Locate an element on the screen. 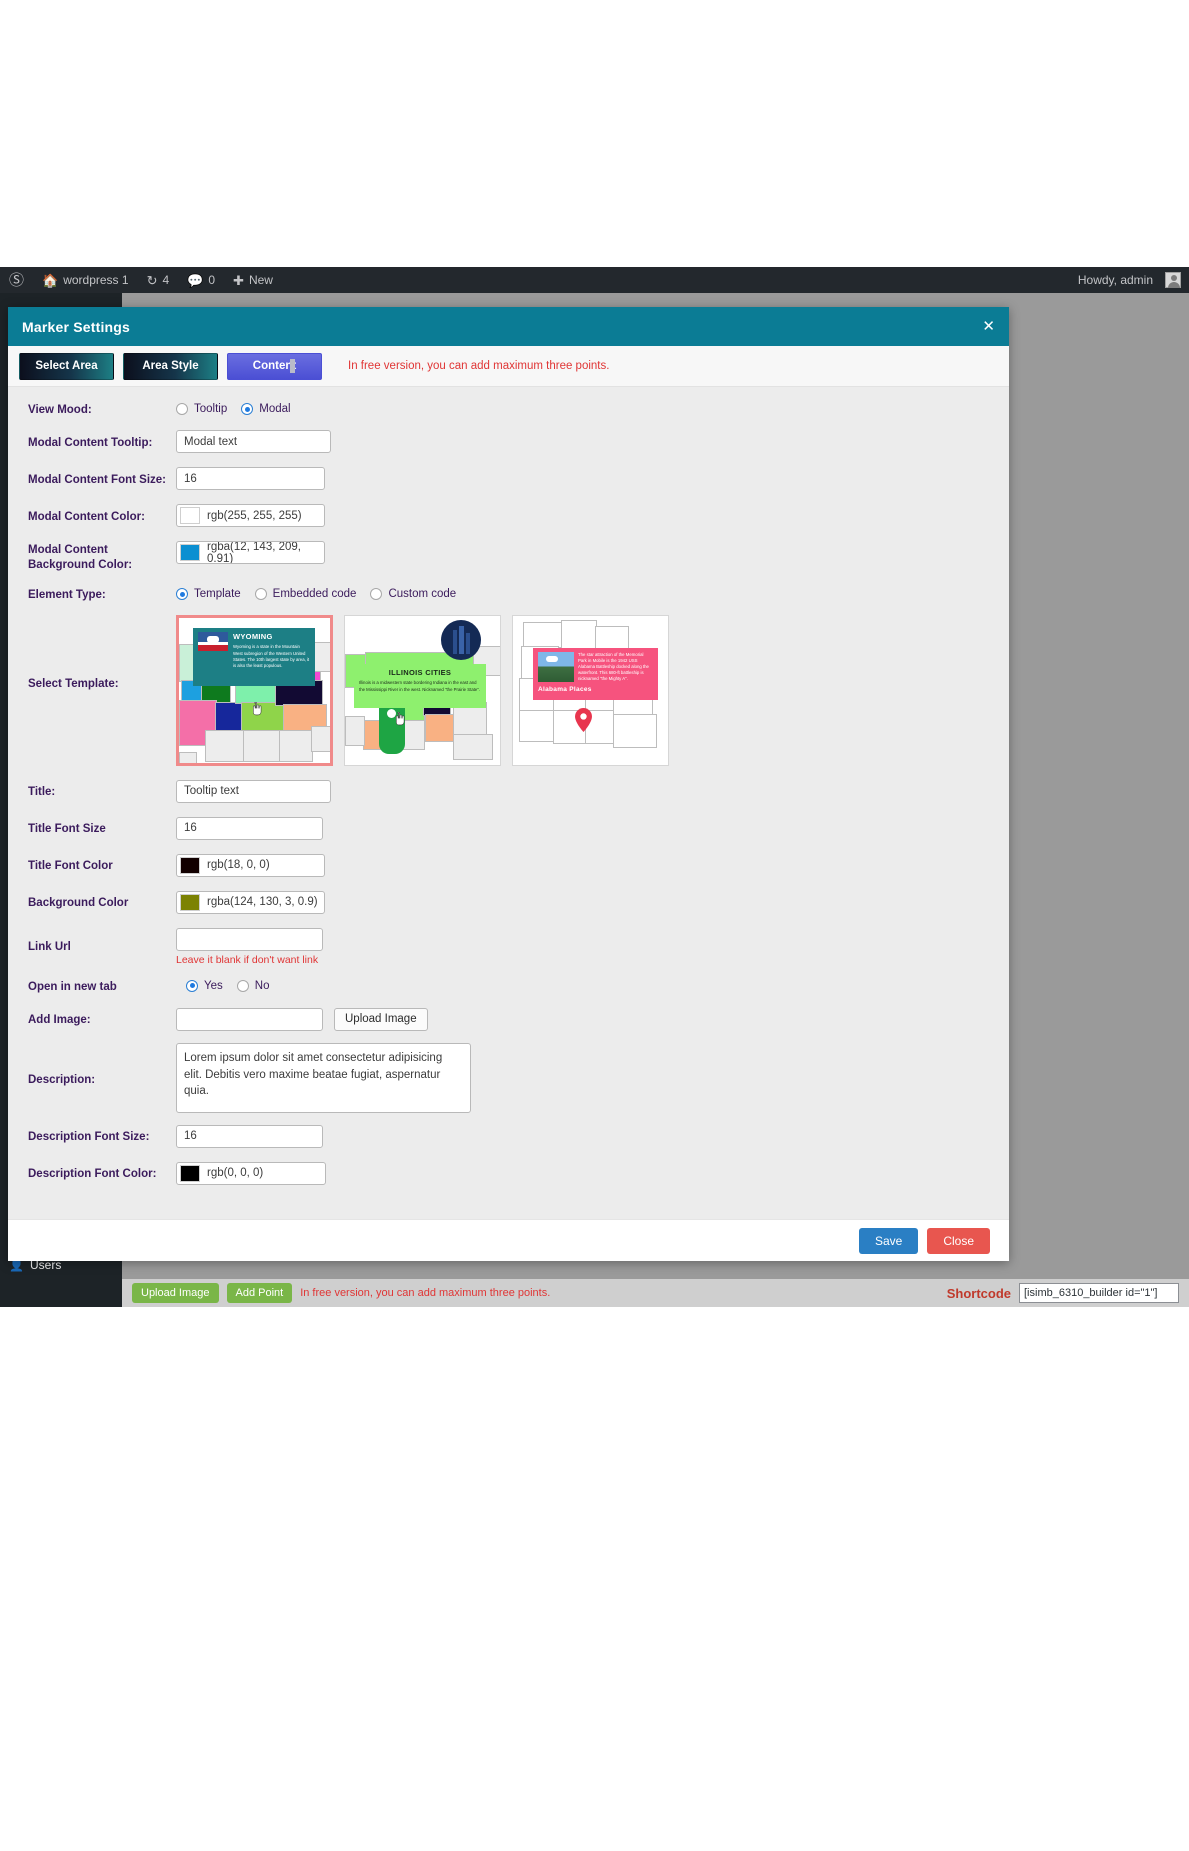 This screenshot has width=1189, height=1851. wp-logo-menu: Ⓢ is located at coordinates (16, 280).